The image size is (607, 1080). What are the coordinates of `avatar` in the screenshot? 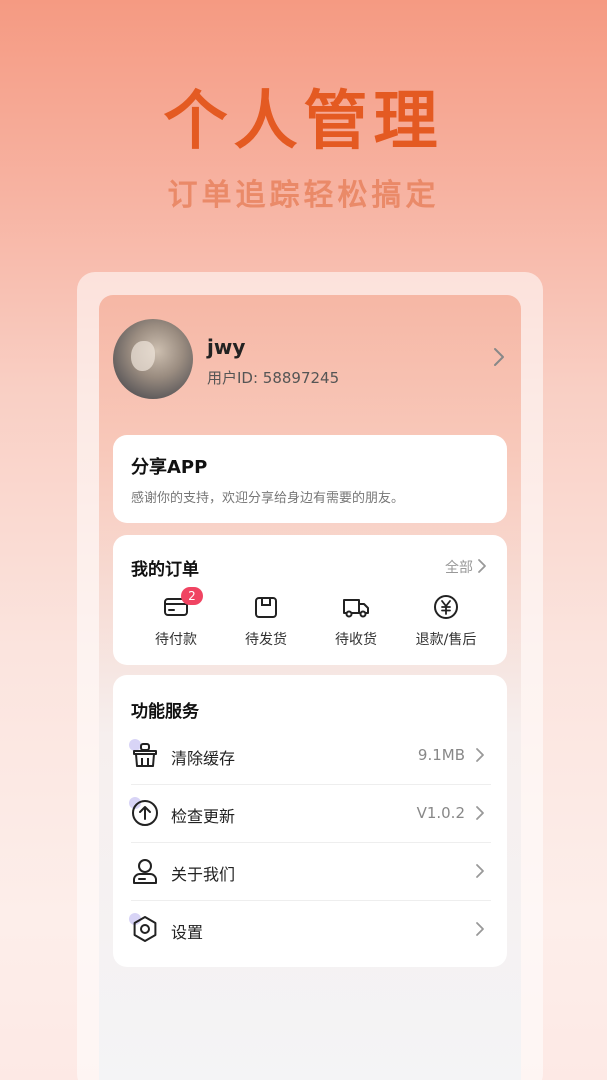 It's located at (153, 359).